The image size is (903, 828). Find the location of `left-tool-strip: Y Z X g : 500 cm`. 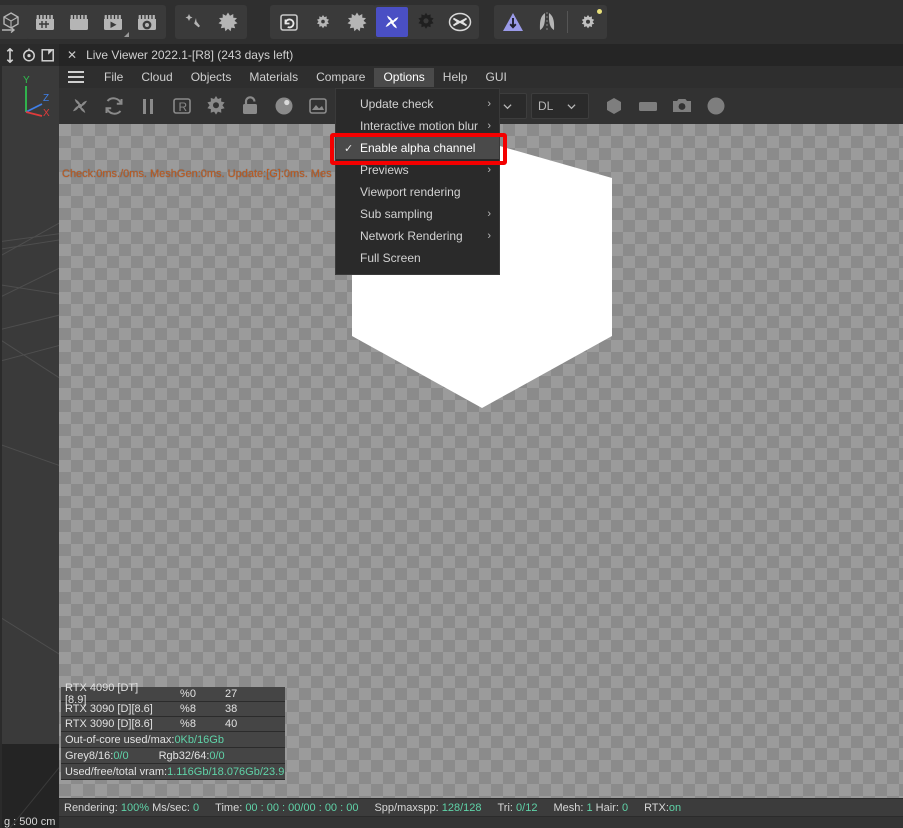

left-tool-strip: Y Z X g : 500 cm is located at coordinates (29, 436).